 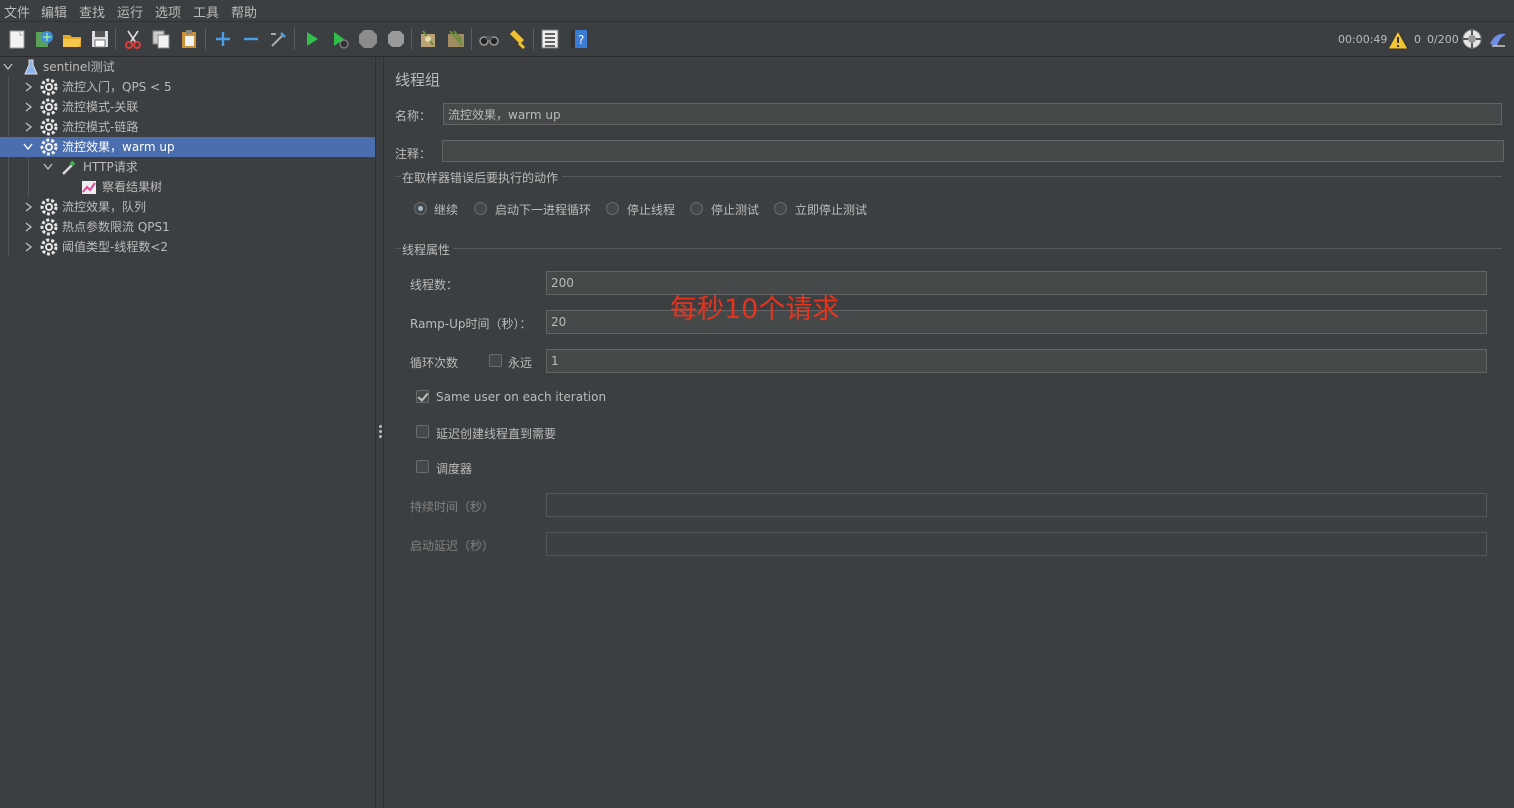 I want to click on menu-run: 运行, so click(x=130, y=11).